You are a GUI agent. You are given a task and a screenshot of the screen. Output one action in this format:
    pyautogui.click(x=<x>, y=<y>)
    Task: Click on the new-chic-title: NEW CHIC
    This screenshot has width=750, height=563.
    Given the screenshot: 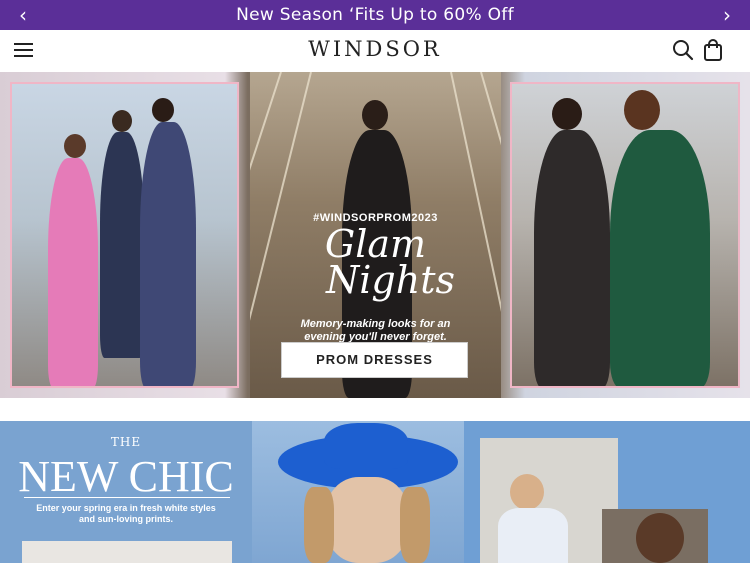 What is the action you would take?
    pyautogui.click(x=126, y=476)
    